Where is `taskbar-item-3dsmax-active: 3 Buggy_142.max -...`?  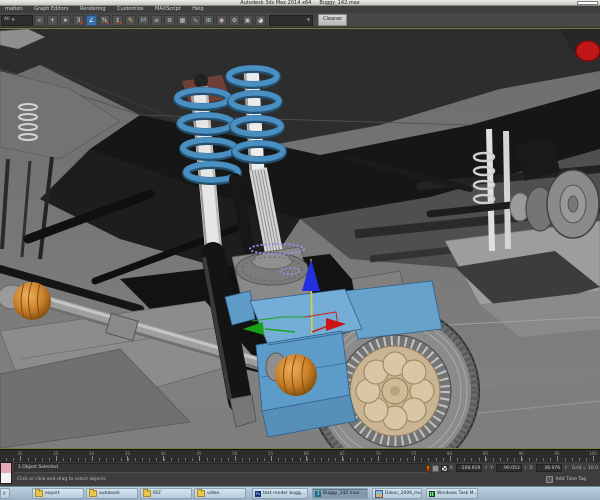
taskbar-item-3dsmax-active: 3 Buggy_142.max -... is located at coordinates (340, 493).